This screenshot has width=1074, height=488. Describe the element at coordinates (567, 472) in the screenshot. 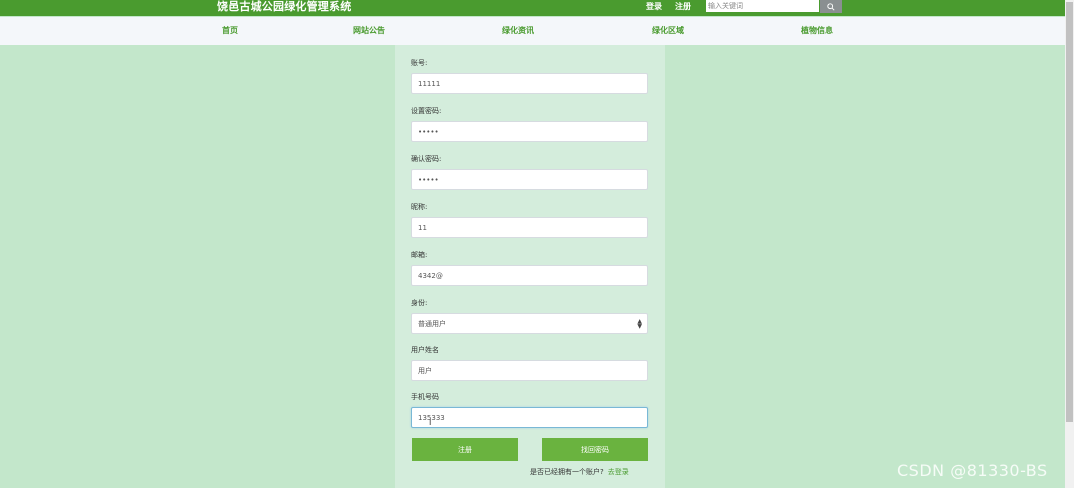

I see `have-account-text: 是否已经拥有一个账户?` at that location.